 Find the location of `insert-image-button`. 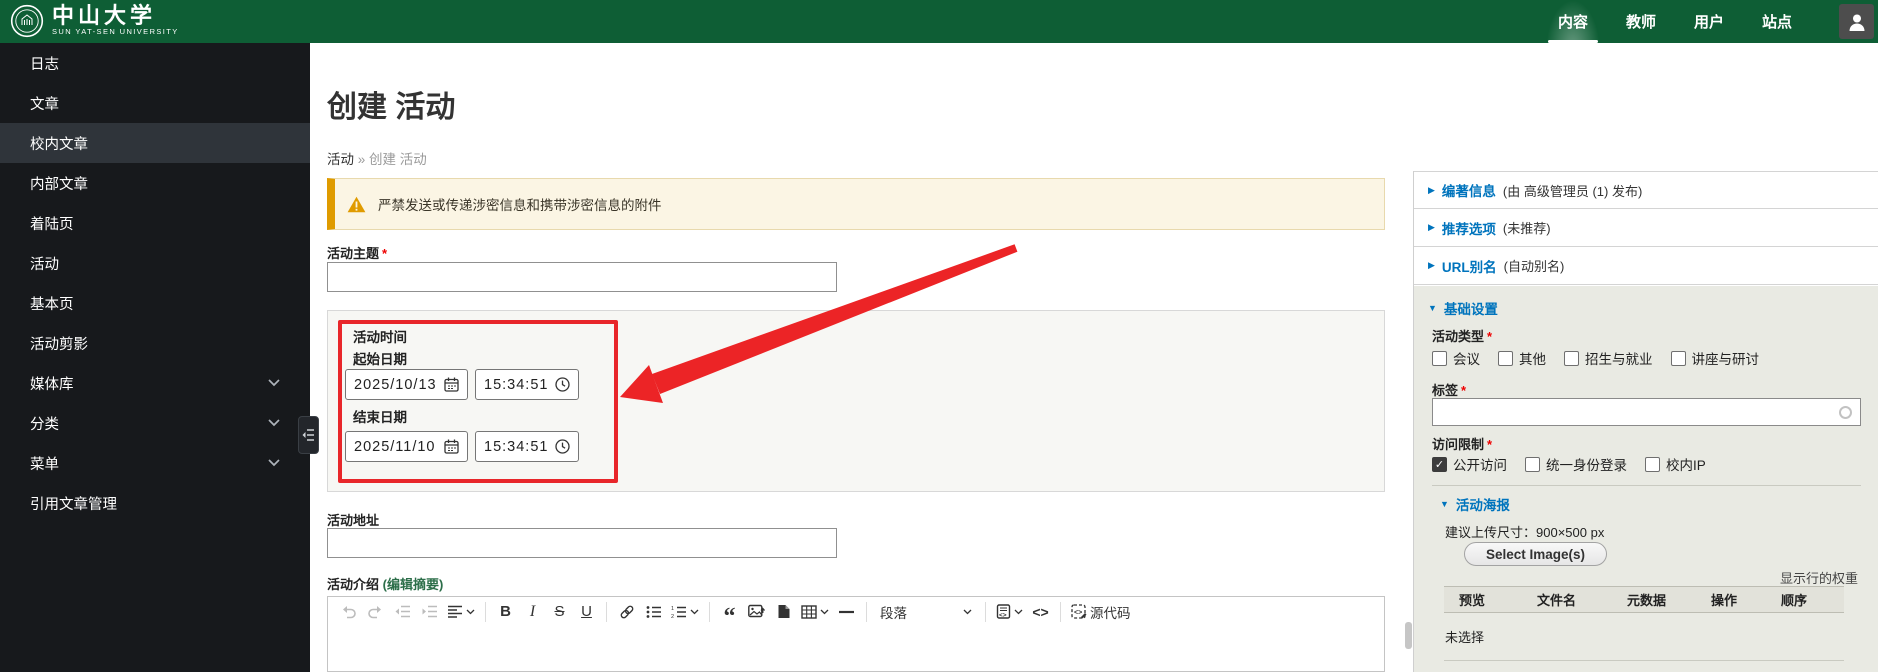

insert-image-button is located at coordinates (756, 611).